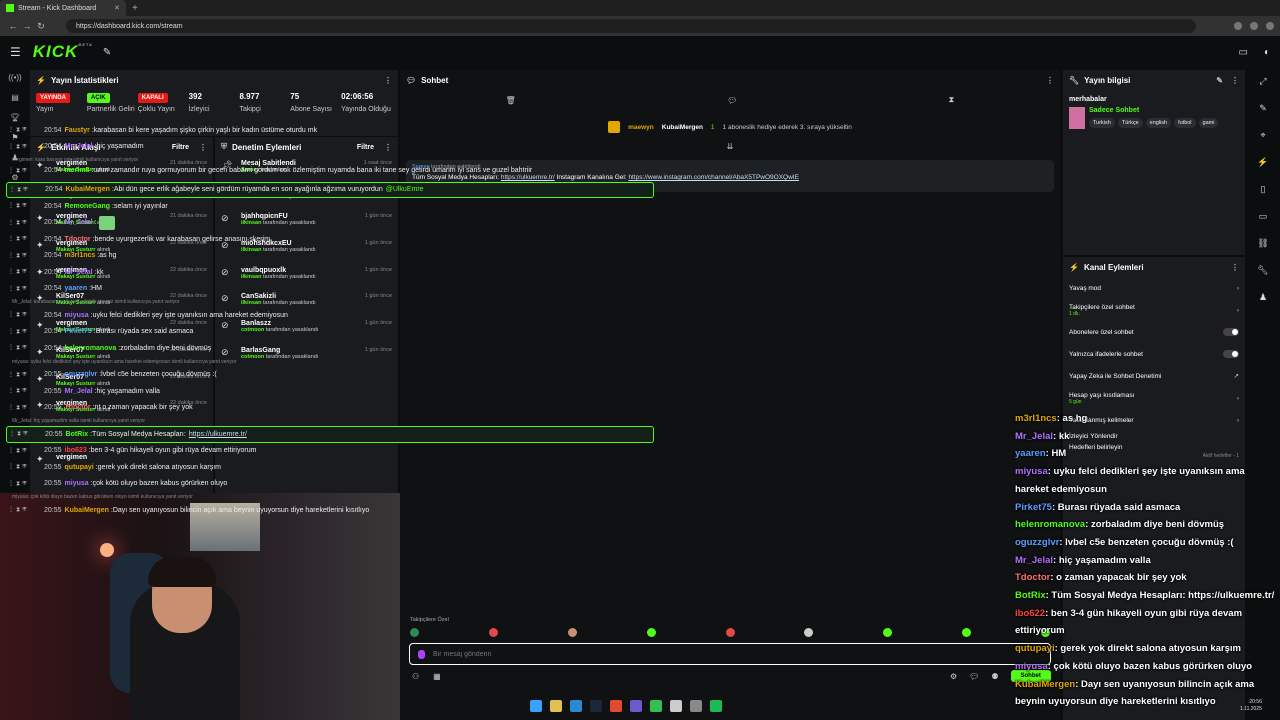 The width and height of the screenshot is (1280, 720). Describe the element at coordinates (1263, 270) in the screenshot. I see `wrench-icon: 🔧︎` at that location.